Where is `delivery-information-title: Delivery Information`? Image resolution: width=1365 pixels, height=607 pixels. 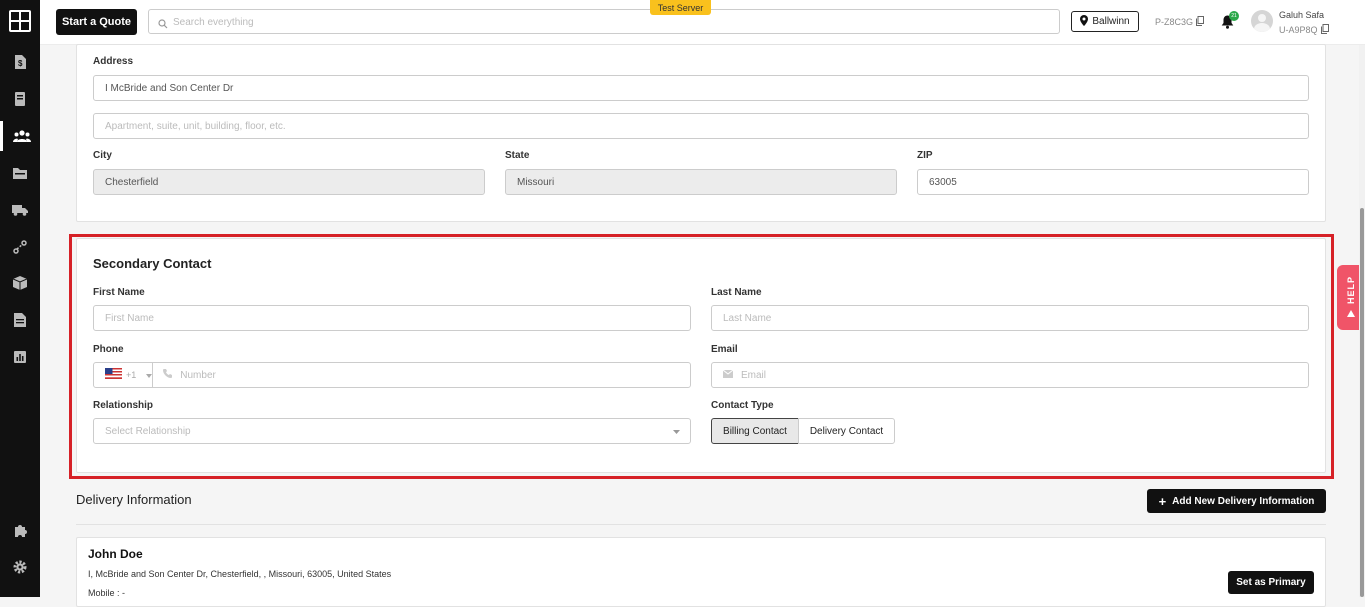 delivery-information-title: Delivery Information is located at coordinates (134, 499).